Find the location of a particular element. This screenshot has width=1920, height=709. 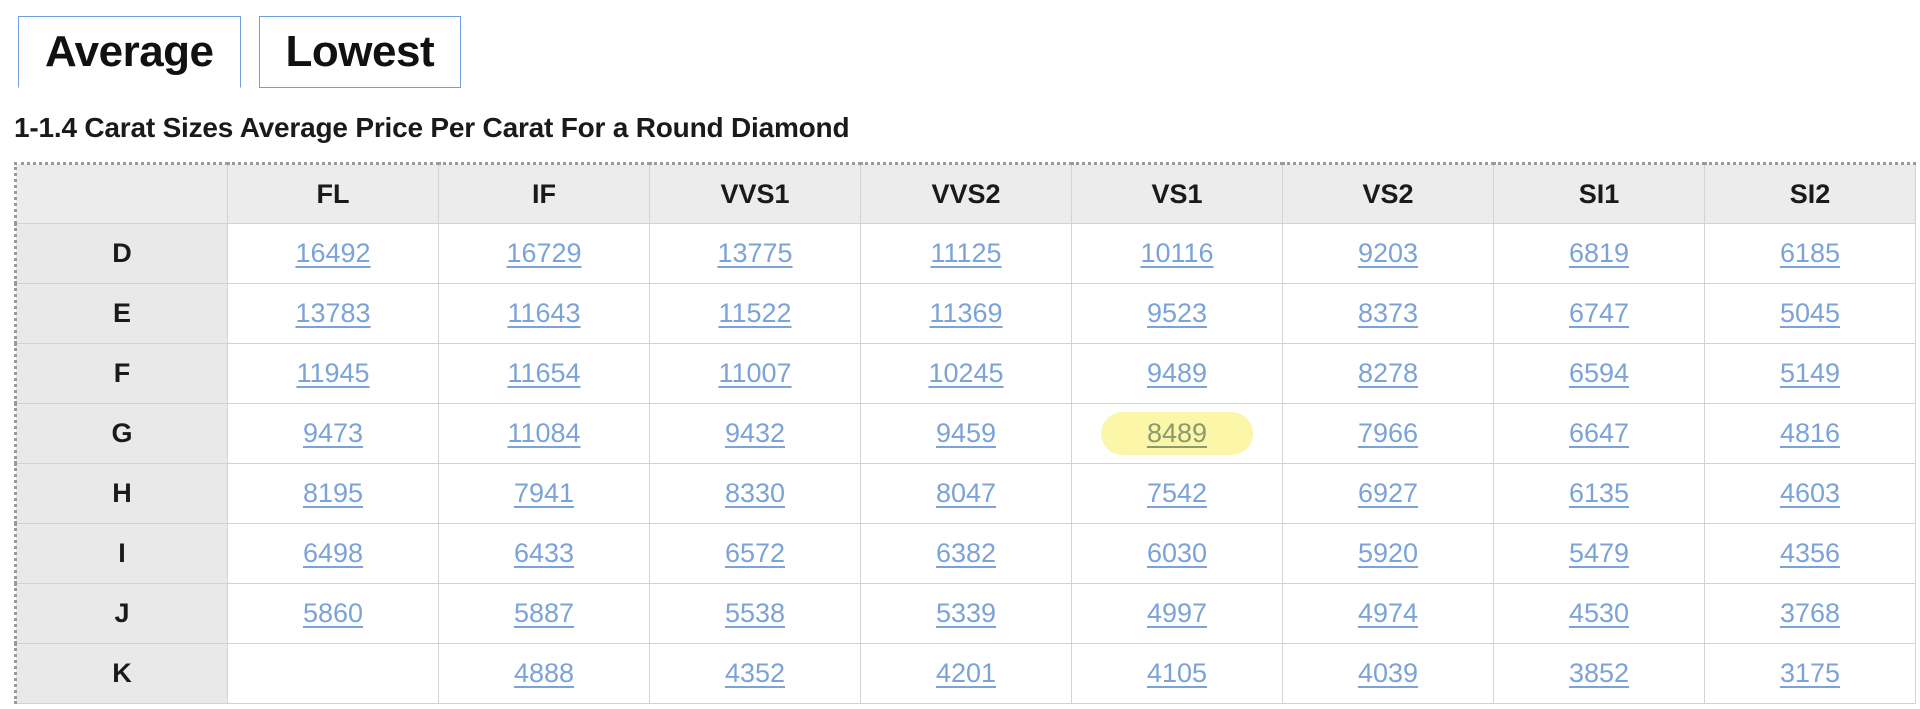

price-link: 6927 is located at coordinates (1388, 493).